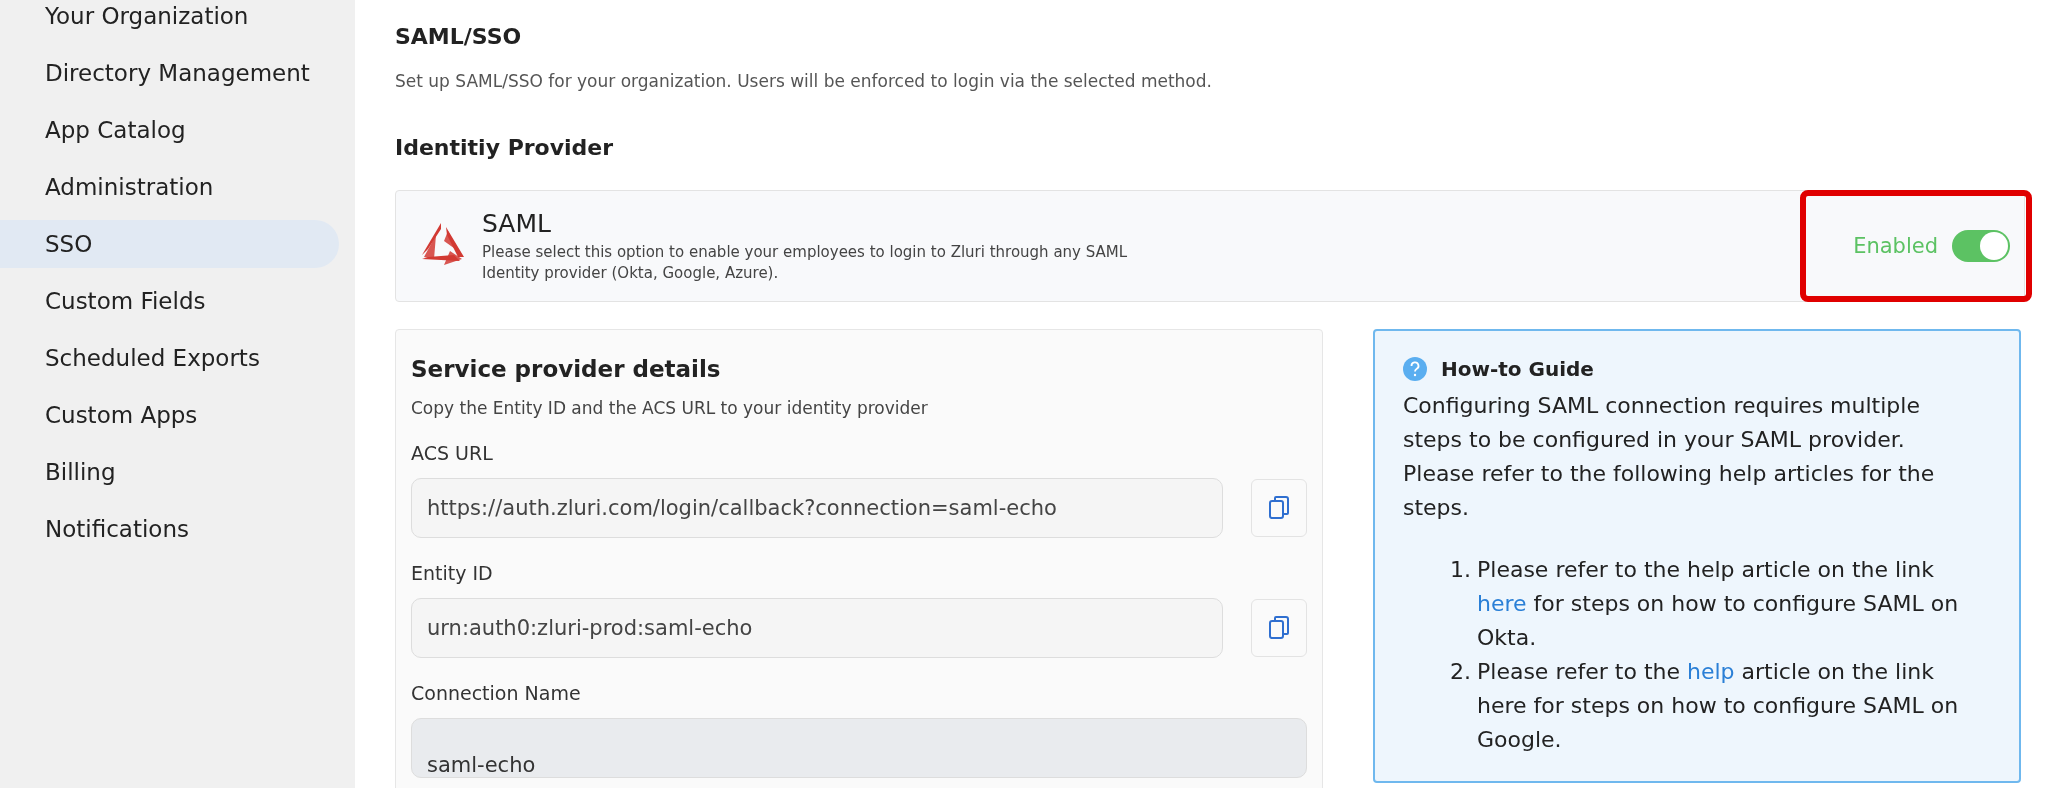 The image size is (2048, 788). I want to click on field-label: Entity ID, so click(452, 573).